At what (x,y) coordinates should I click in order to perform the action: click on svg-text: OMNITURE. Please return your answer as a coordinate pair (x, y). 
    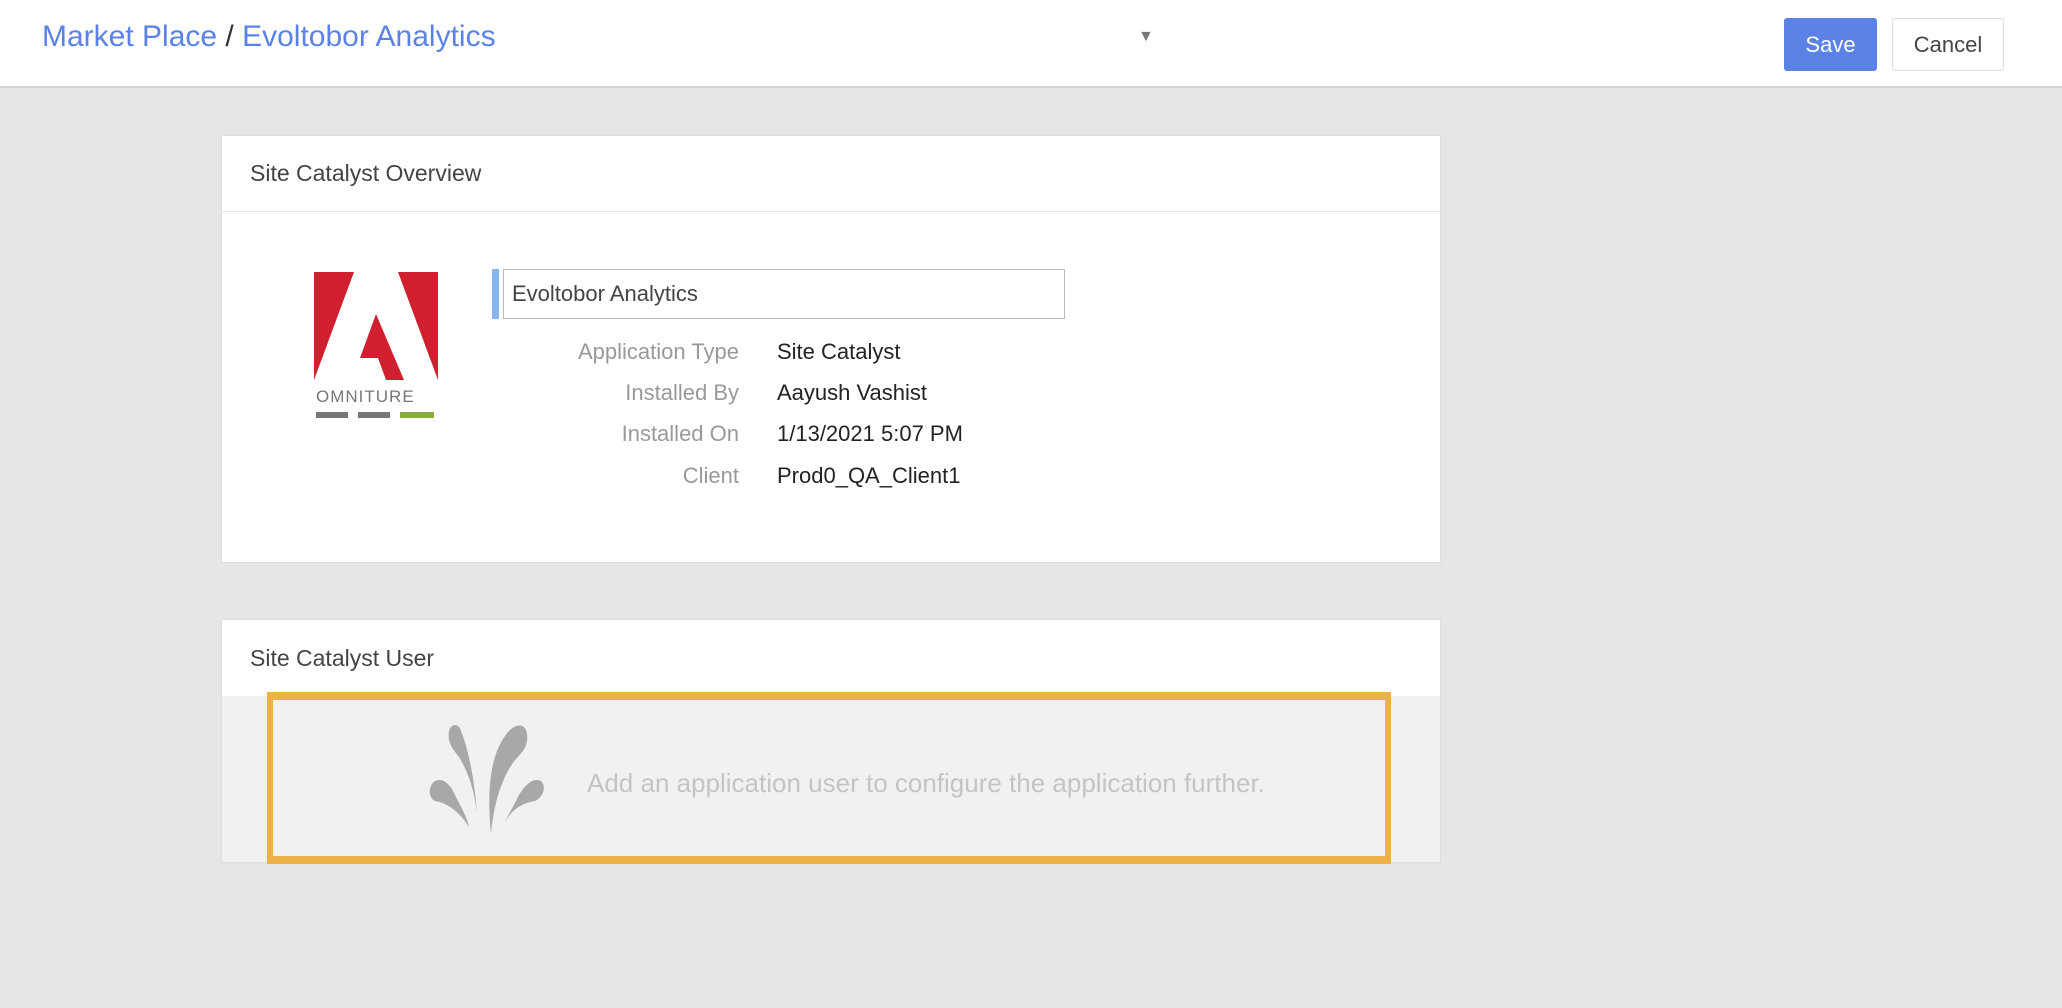
    Looking at the image, I should click on (365, 396).